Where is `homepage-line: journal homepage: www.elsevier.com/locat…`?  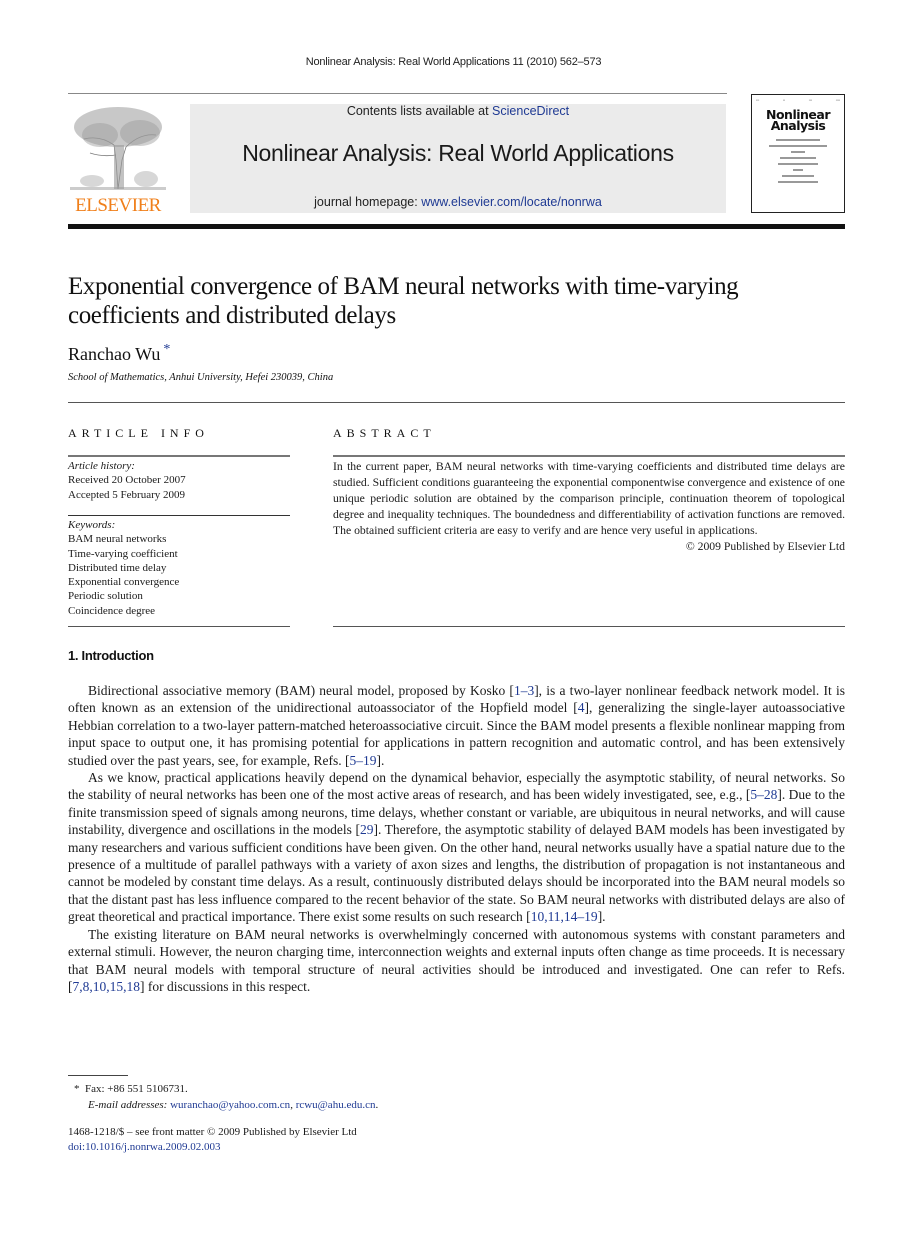
homepage-line: journal homepage: www.elsevier.com/locat… is located at coordinates (458, 202).